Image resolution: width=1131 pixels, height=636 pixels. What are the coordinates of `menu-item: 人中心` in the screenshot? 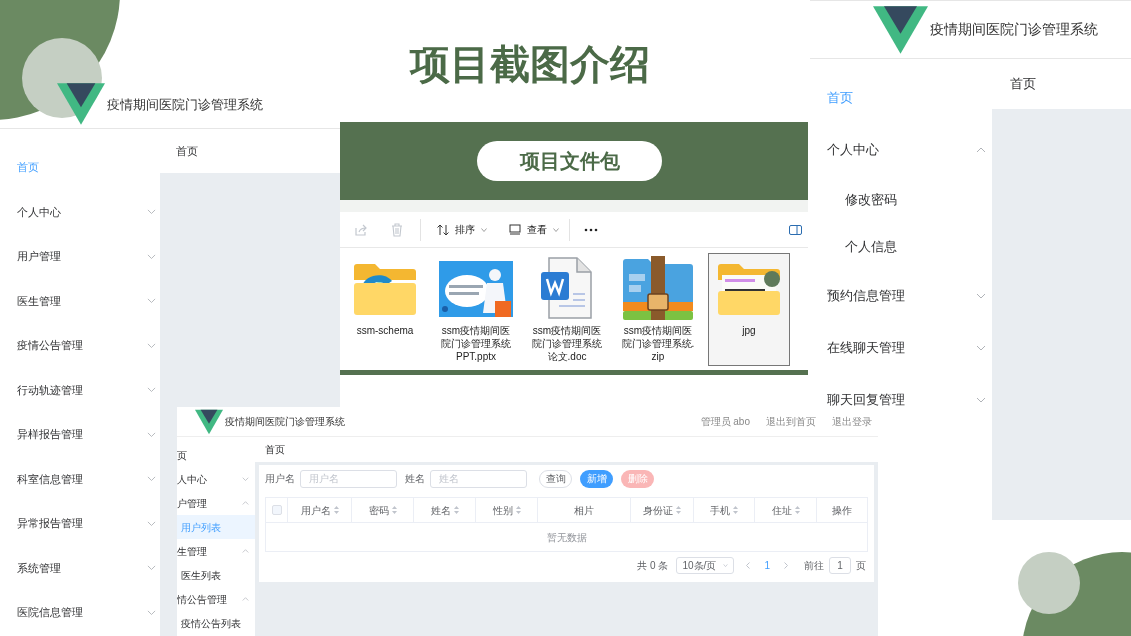 It's located at (216, 479).